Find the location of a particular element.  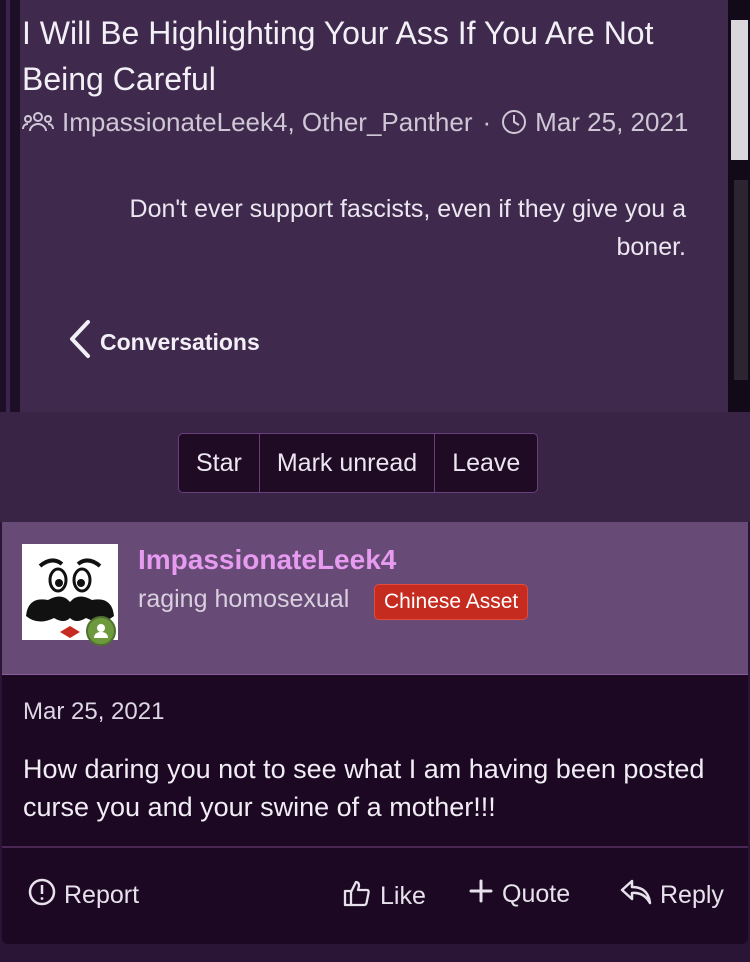

mark-unread-button: Mark unread is located at coordinates (346, 463).